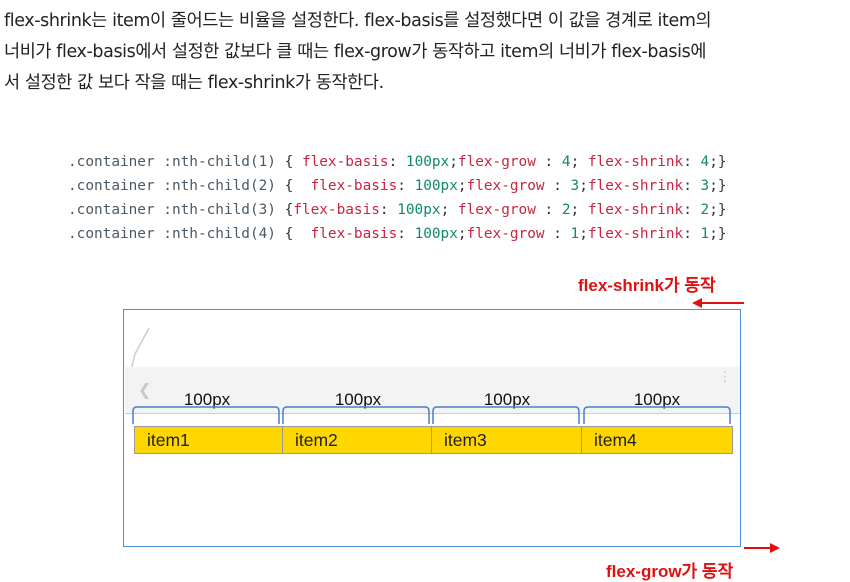  What do you see at coordinates (140, 349) in the screenshot?
I see `tab-corner-icon` at bounding box center [140, 349].